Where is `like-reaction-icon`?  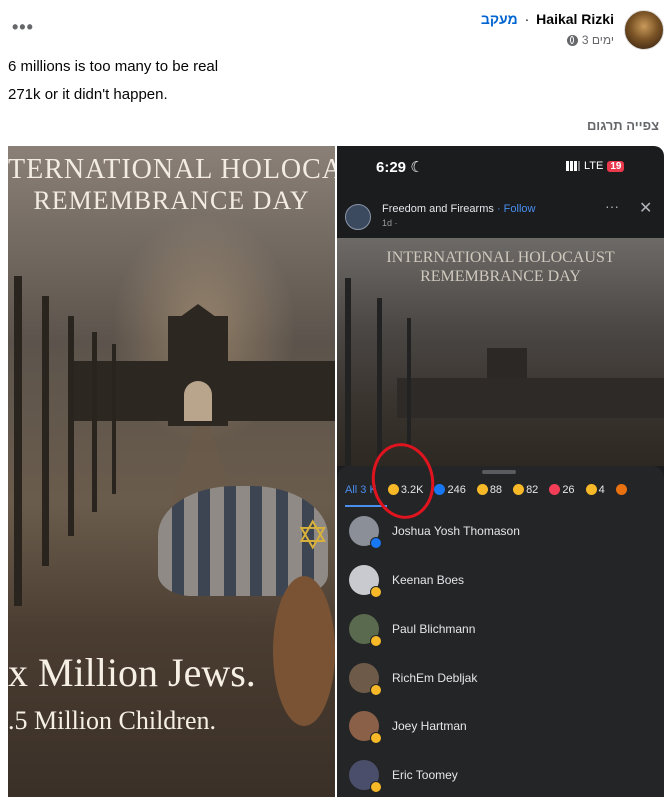 like-reaction-icon is located at coordinates (440, 489).